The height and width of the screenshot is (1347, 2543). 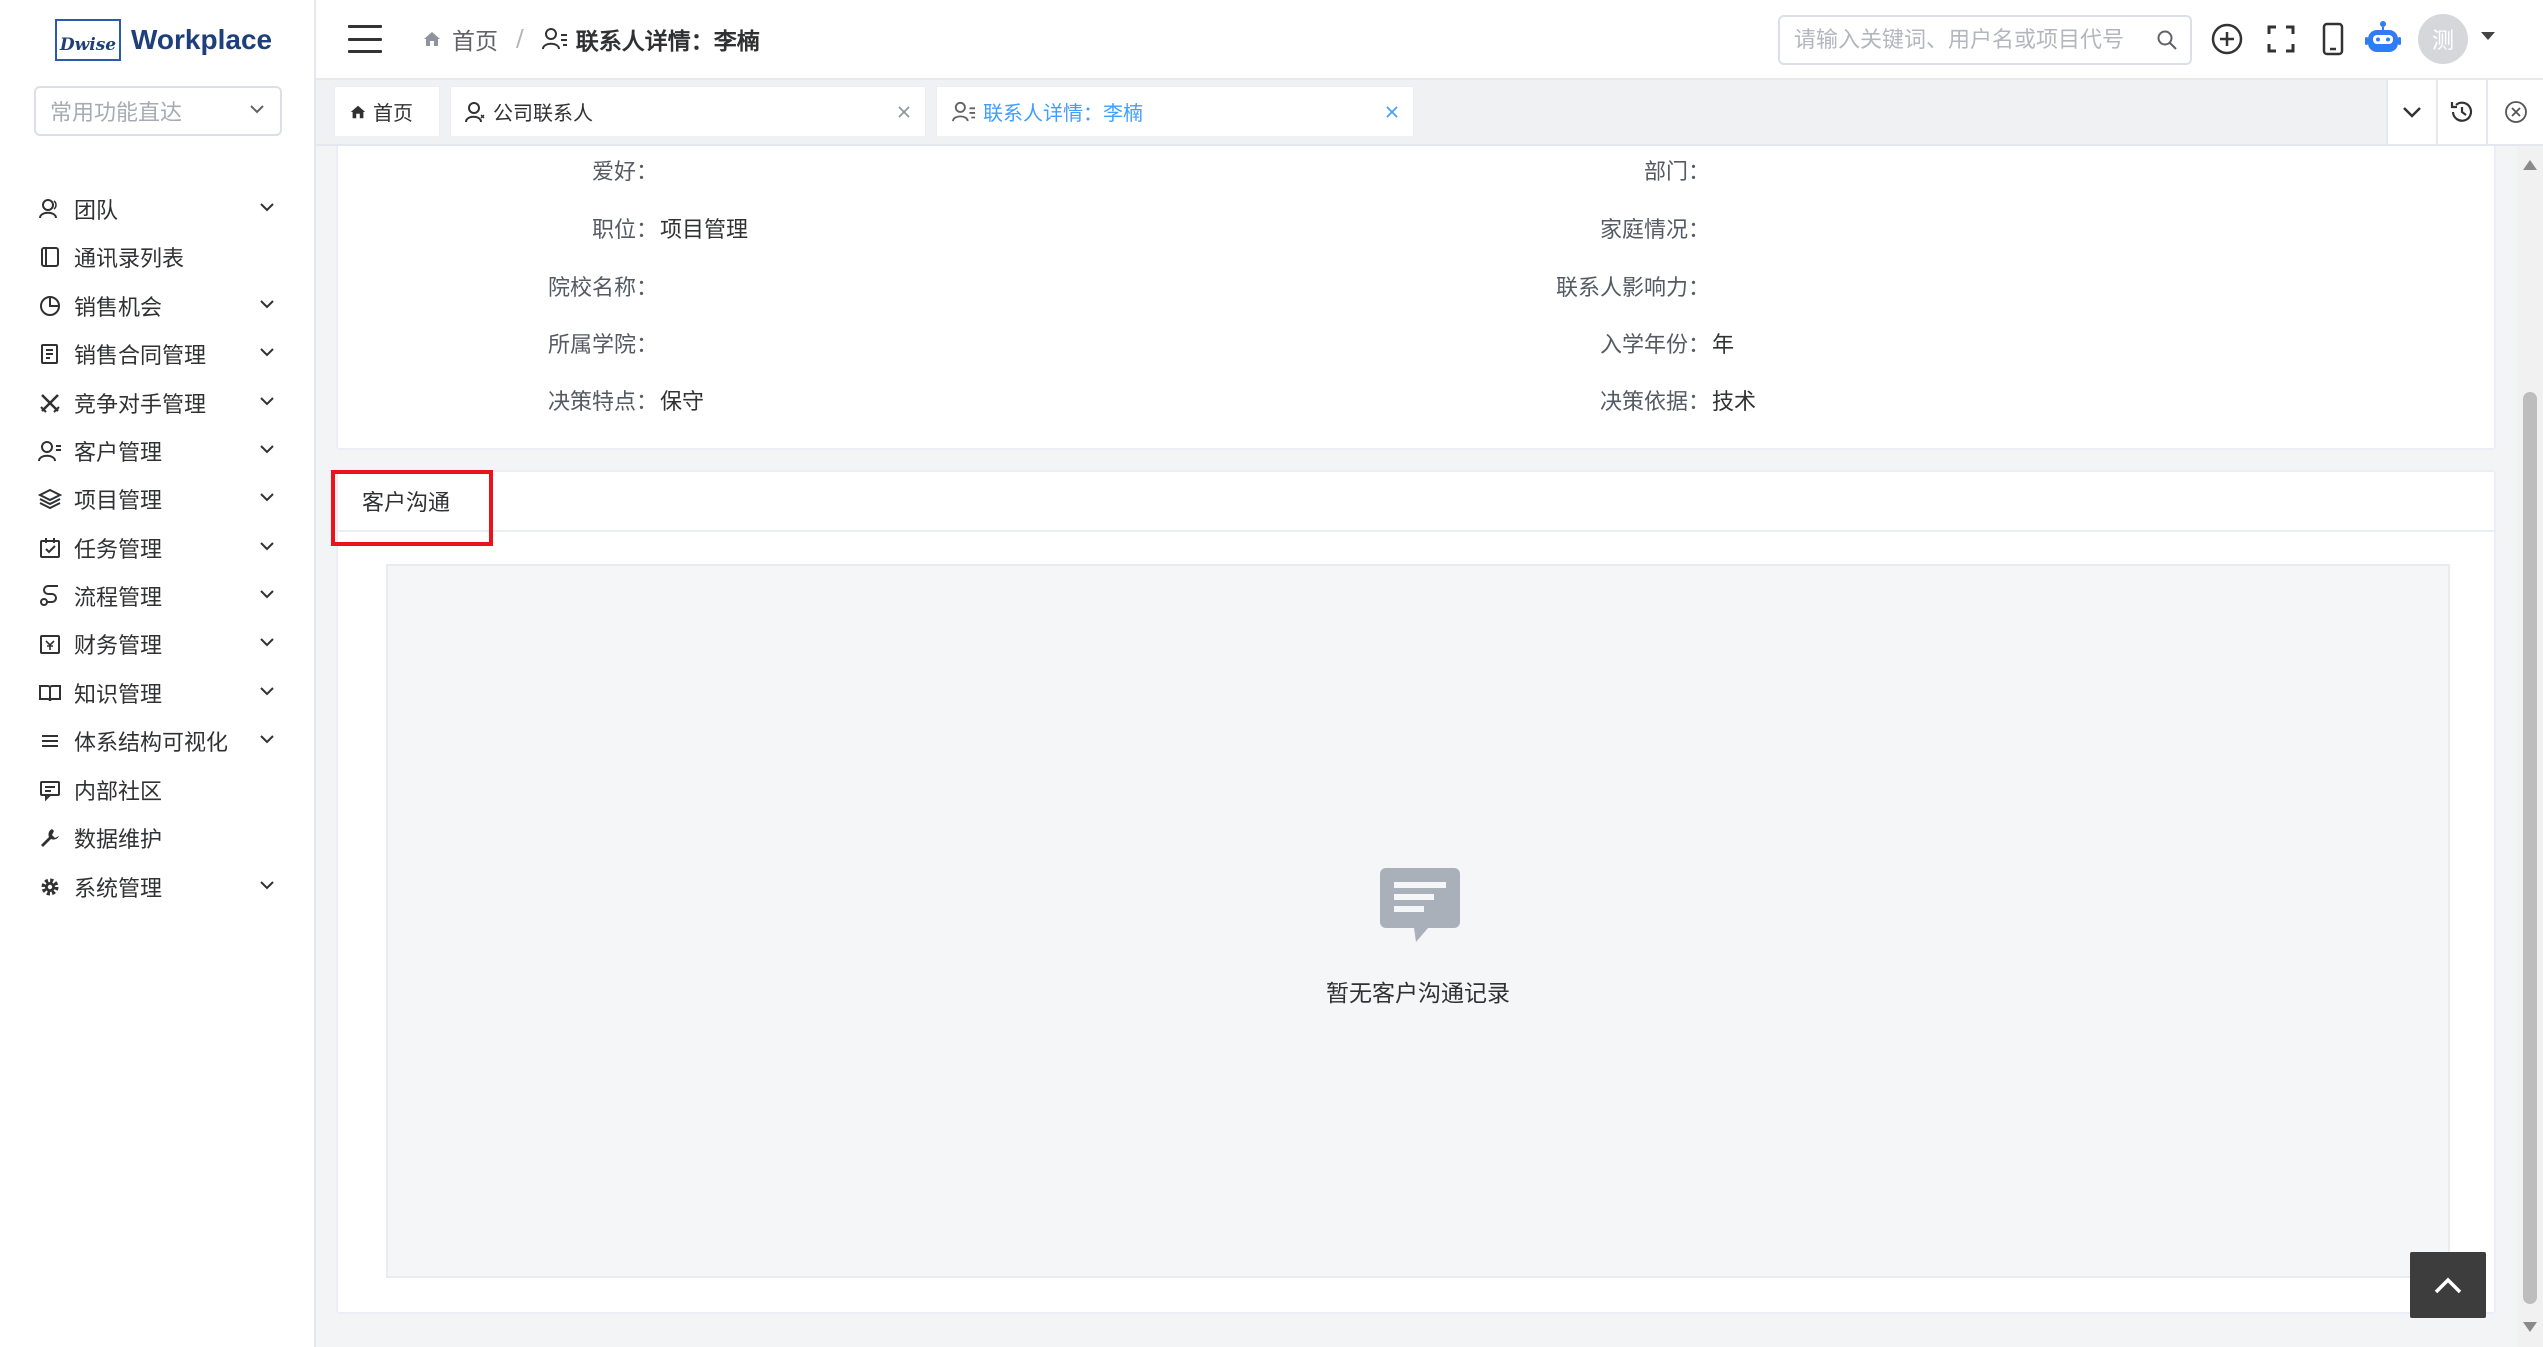 I want to click on sidebar-item-10: 知识管理, so click(x=156, y=693).